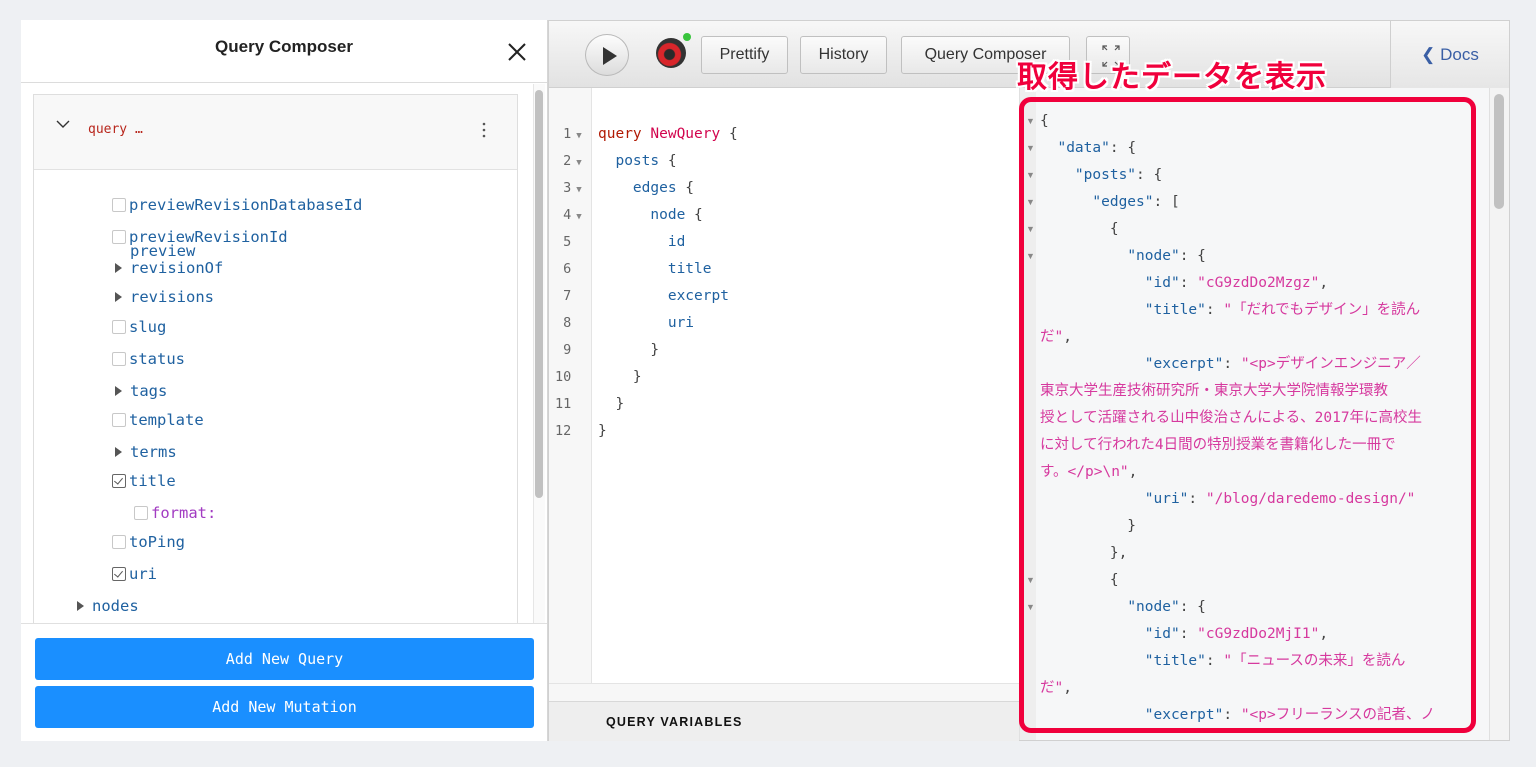 This screenshot has width=1536, height=767. I want to click on json-token: "id", so click(1162, 634).